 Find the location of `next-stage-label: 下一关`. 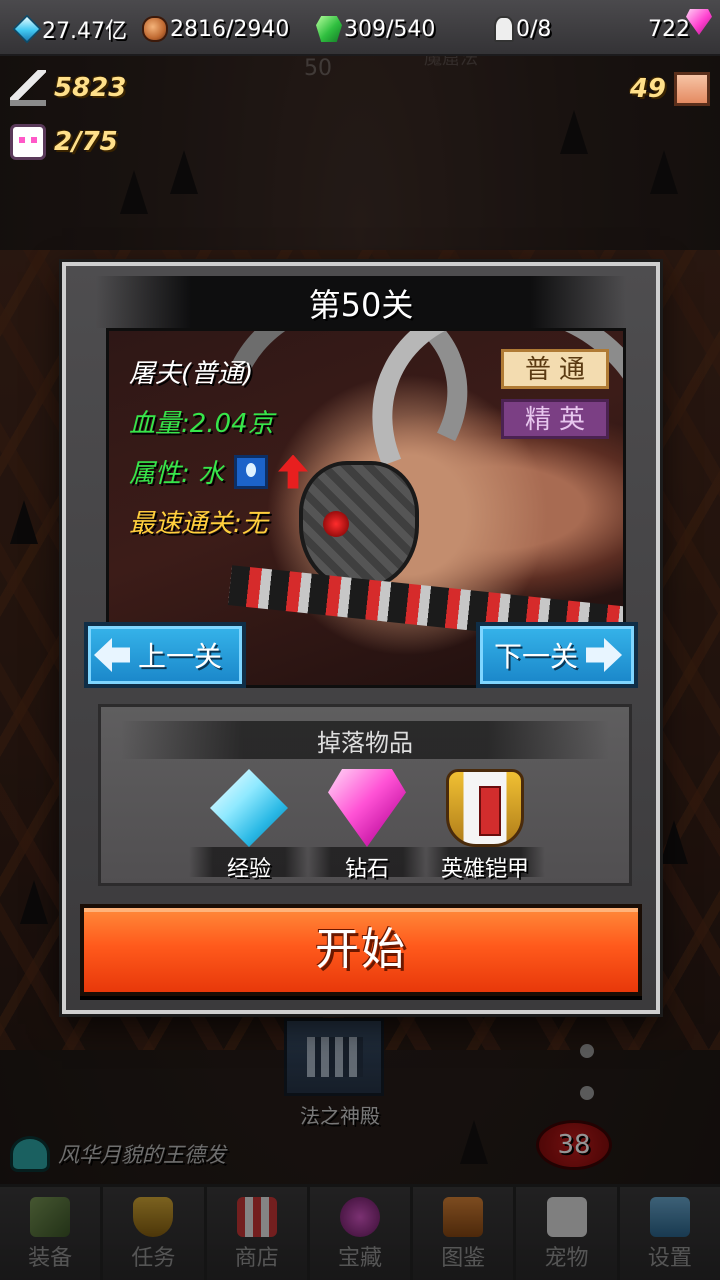

next-stage-label: 下一关 is located at coordinates (536, 656).